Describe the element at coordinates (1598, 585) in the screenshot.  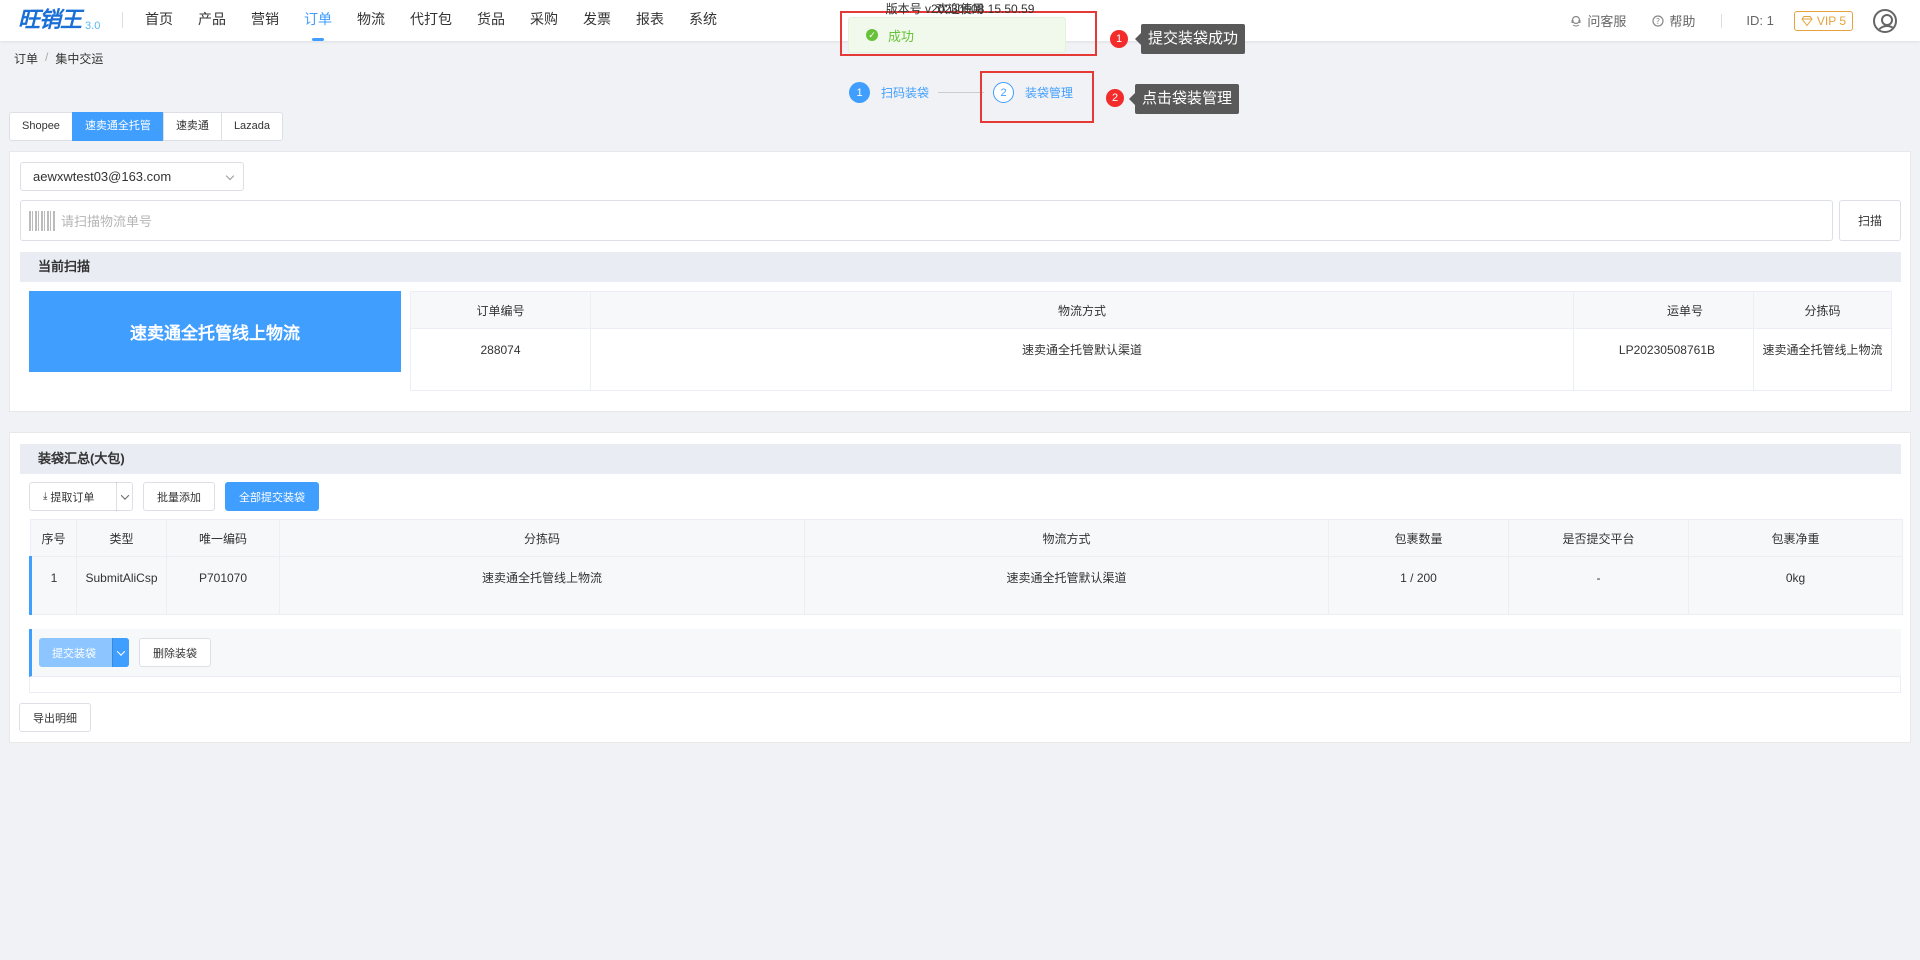
I see `cell-submitted: -` at that location.